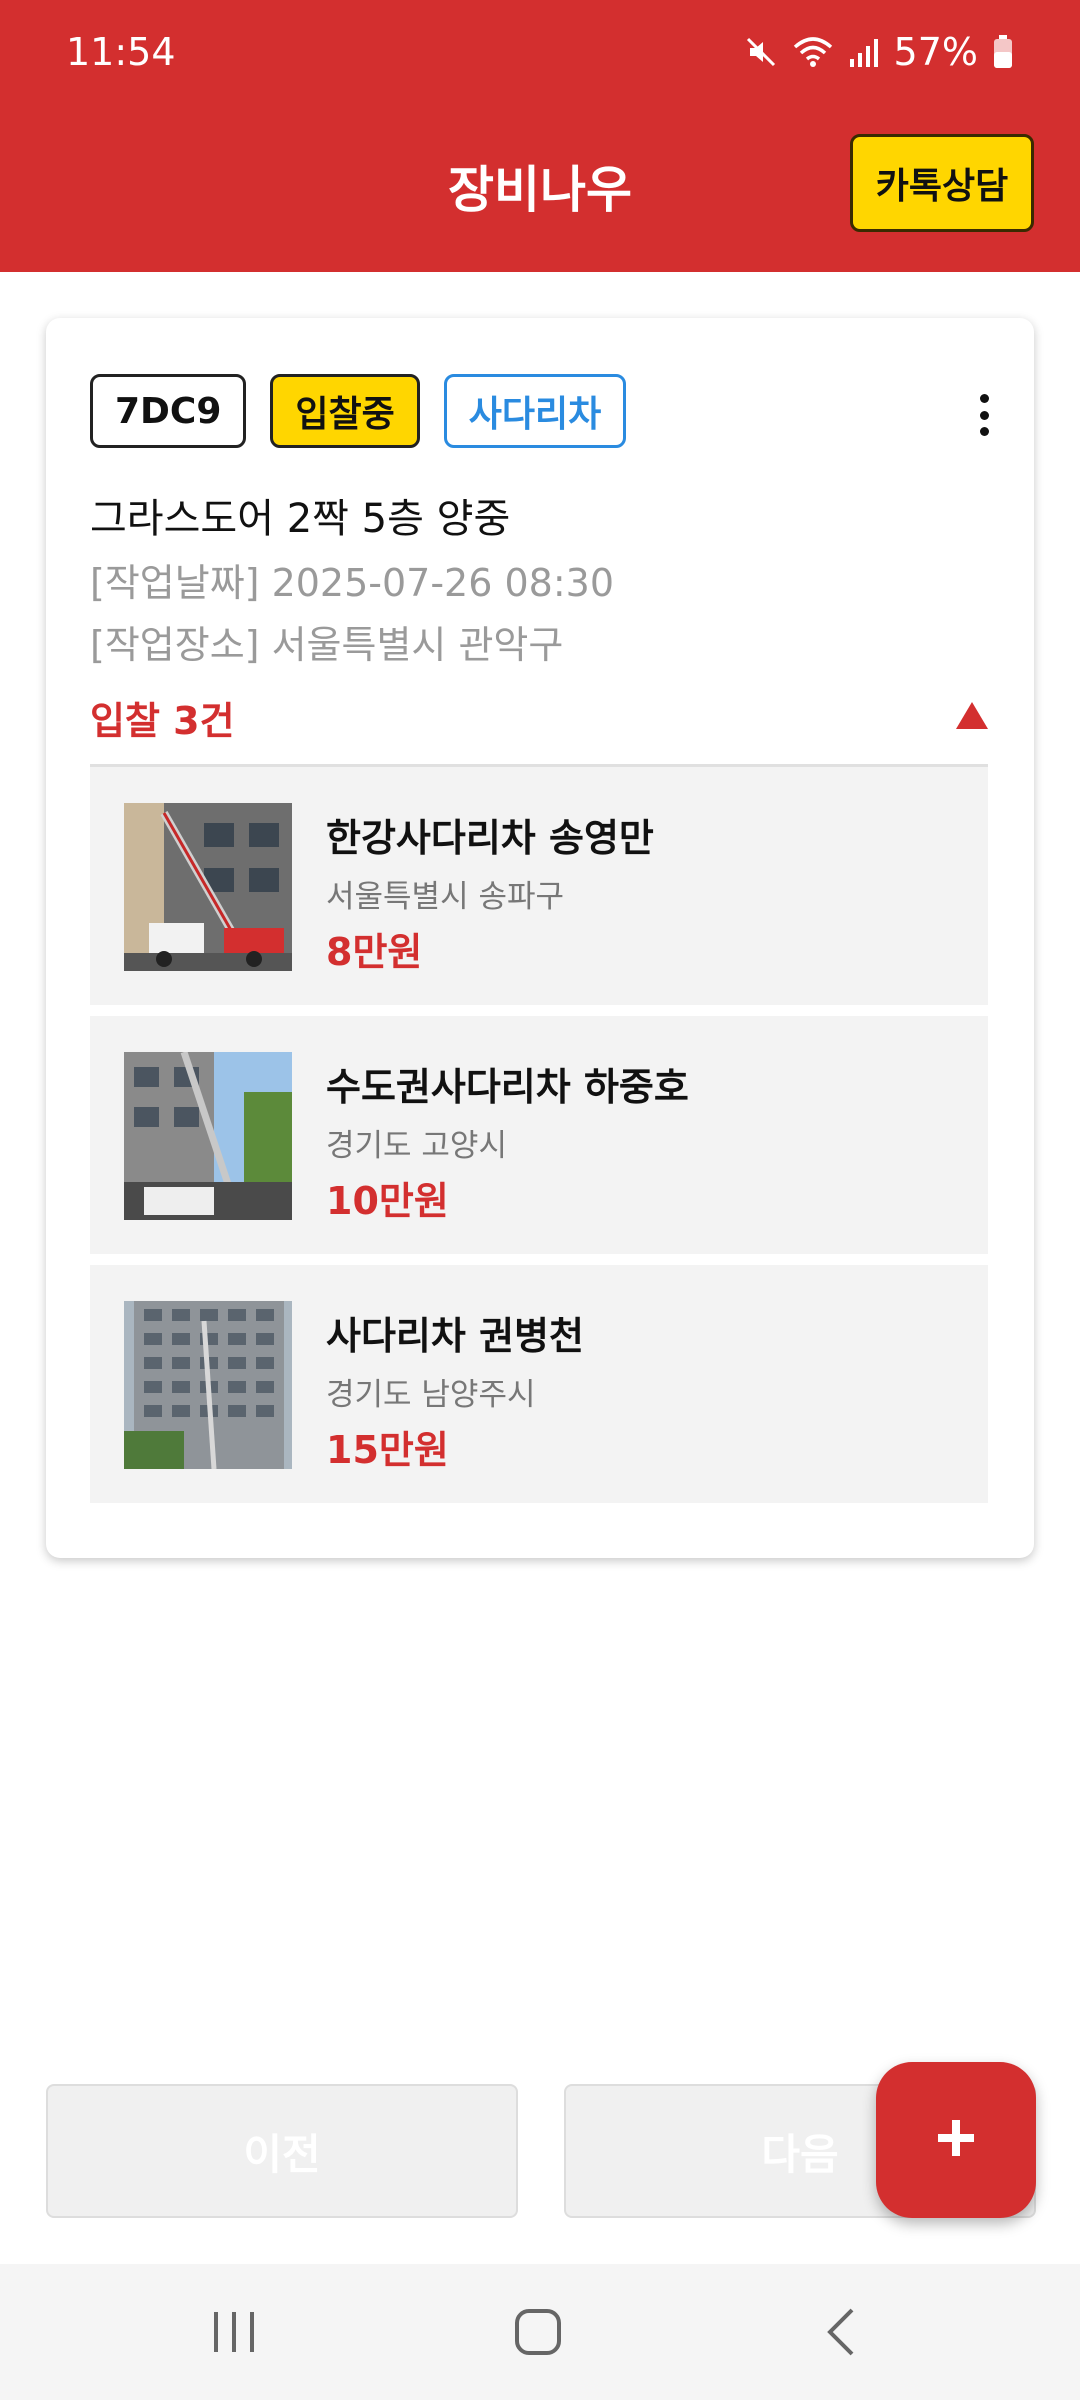 The image size is (1080, 2400). Describe the element at coordinates (345, 411) in the screenshot. I see `job-status-tag: 입찰중` at that location.